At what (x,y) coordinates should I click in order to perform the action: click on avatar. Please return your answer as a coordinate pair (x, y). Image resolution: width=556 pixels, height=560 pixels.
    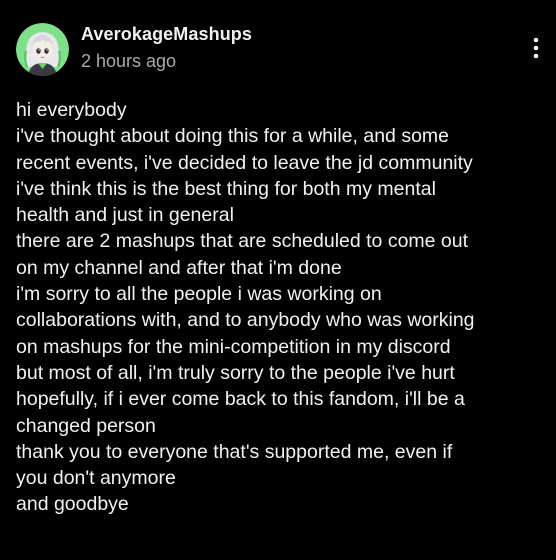
    Looking at the image, I should click on (42, 49).